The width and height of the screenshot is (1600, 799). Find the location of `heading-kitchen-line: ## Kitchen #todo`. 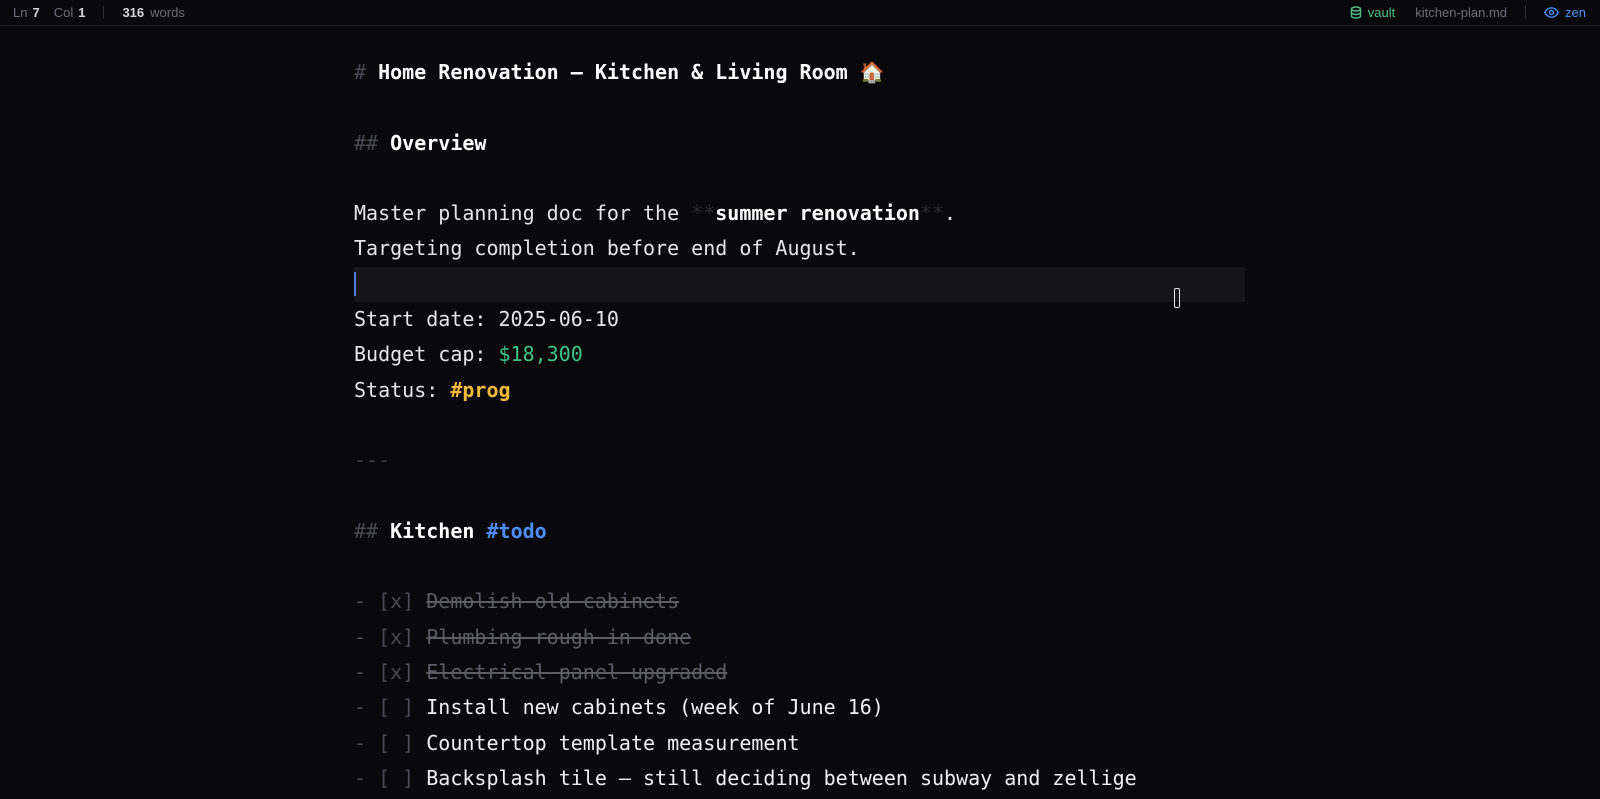

heading-kitchen-line: ## Kitchen #todo is located at coordinates (799, 531).